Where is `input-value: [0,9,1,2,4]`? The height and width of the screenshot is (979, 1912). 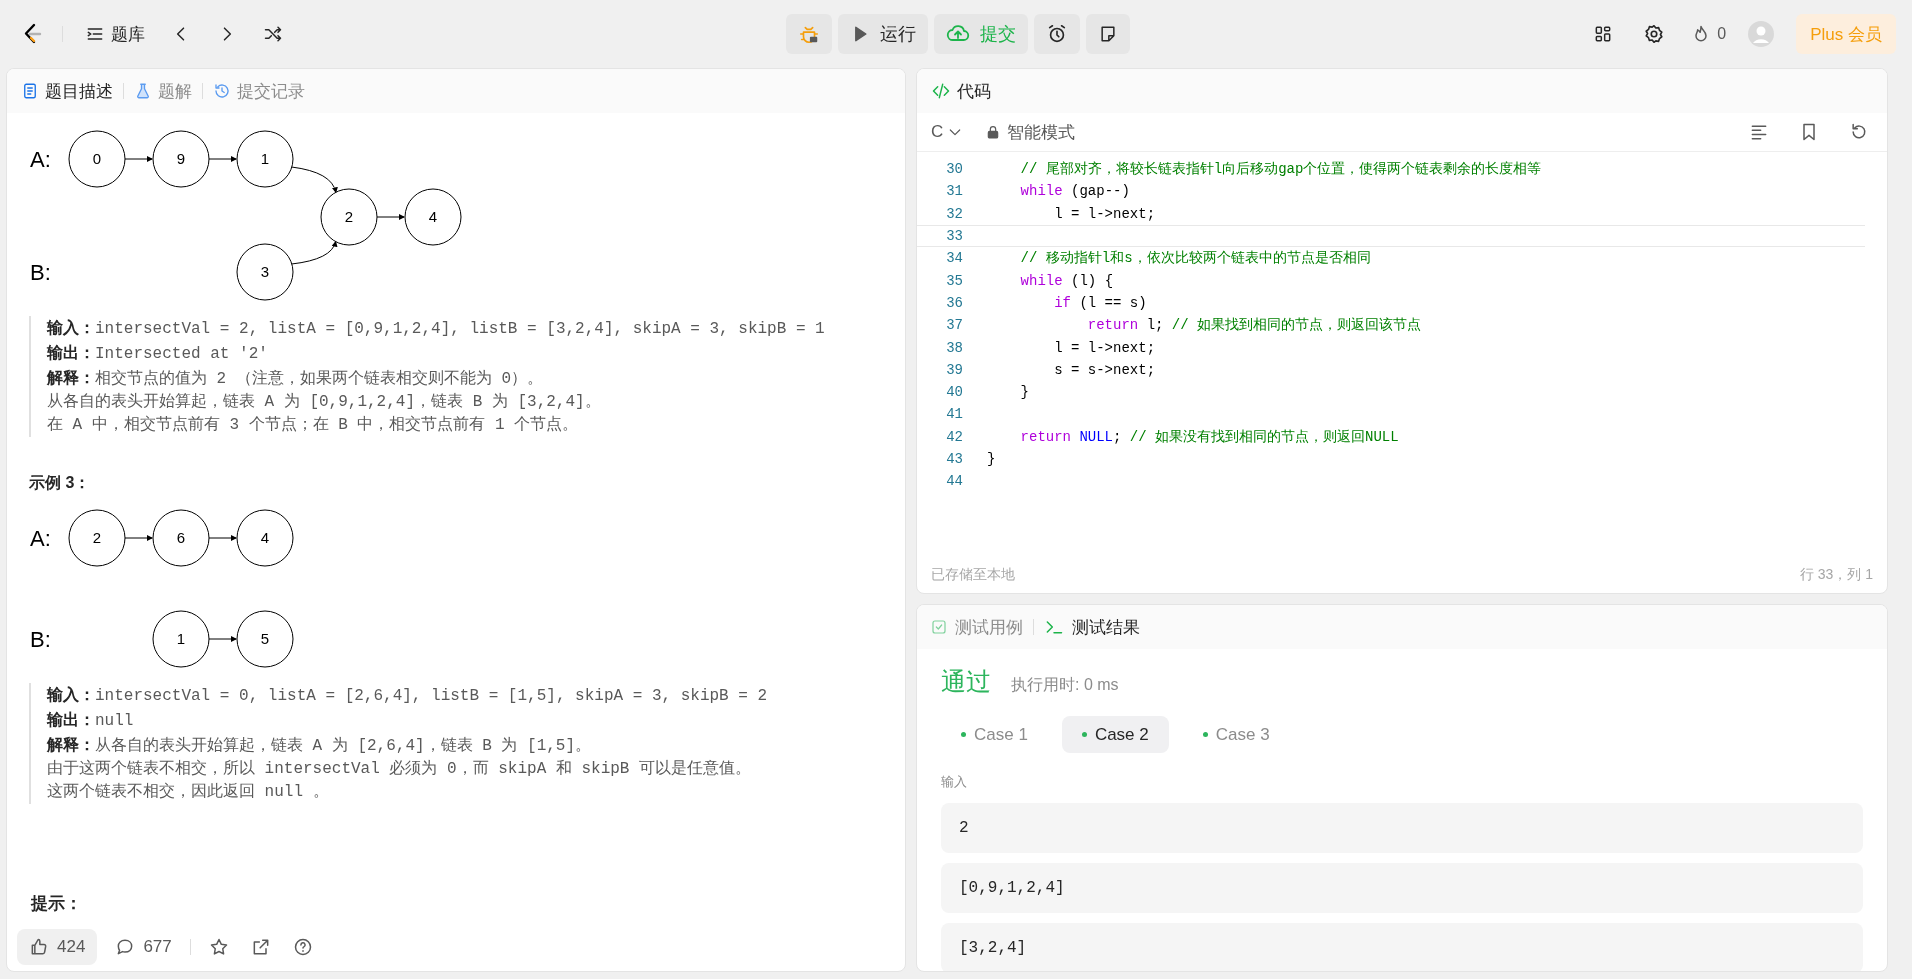 input-value: [0,9,1,2,4] is located at coordinates (1402, 888).